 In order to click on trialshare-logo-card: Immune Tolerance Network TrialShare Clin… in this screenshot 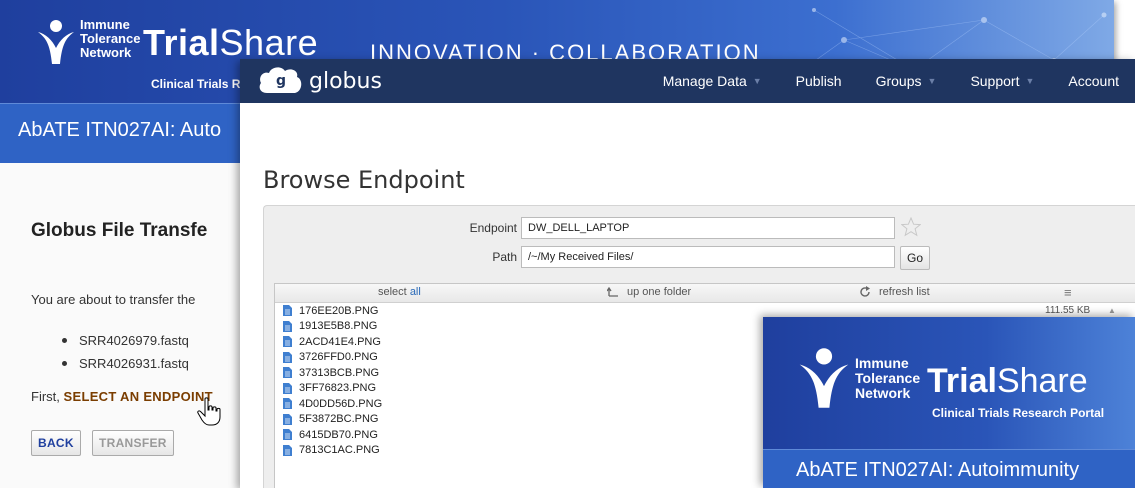, I will do `click(949, 402)`.